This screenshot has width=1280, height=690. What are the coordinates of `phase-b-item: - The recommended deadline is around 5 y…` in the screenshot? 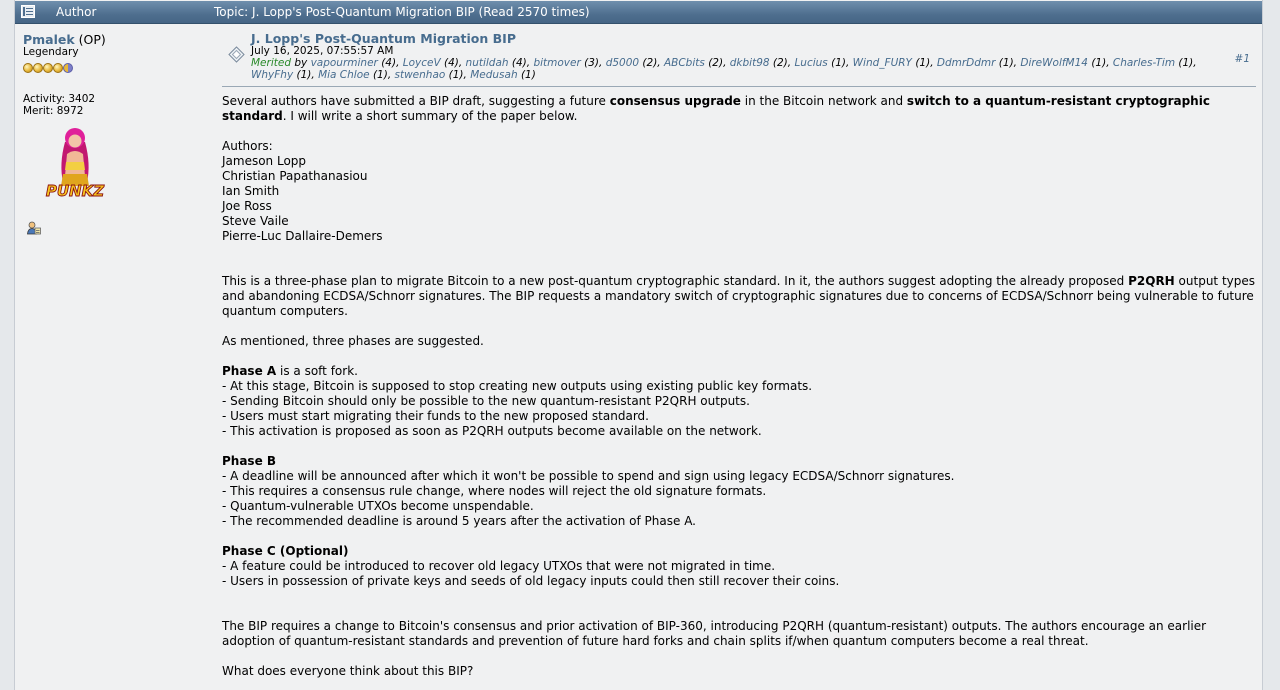 It's located at (459, 521).